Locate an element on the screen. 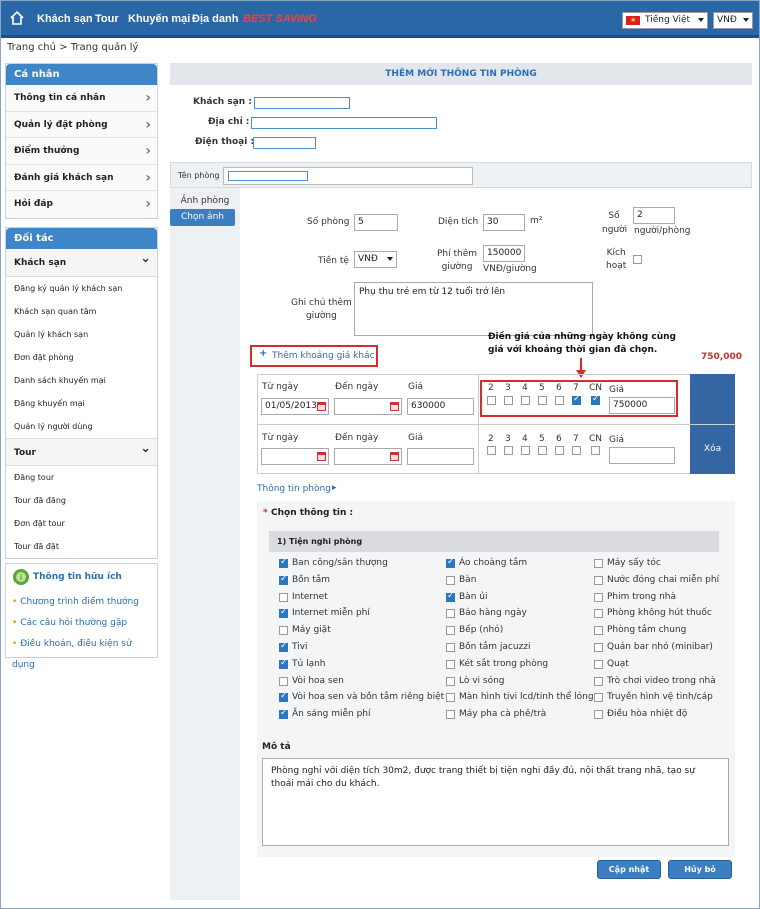 Image resolution: width=760 pixels, height=909 pixels. sidebar-sub-item: Danh sách khuyến mại is located at coordinates (81, 380).